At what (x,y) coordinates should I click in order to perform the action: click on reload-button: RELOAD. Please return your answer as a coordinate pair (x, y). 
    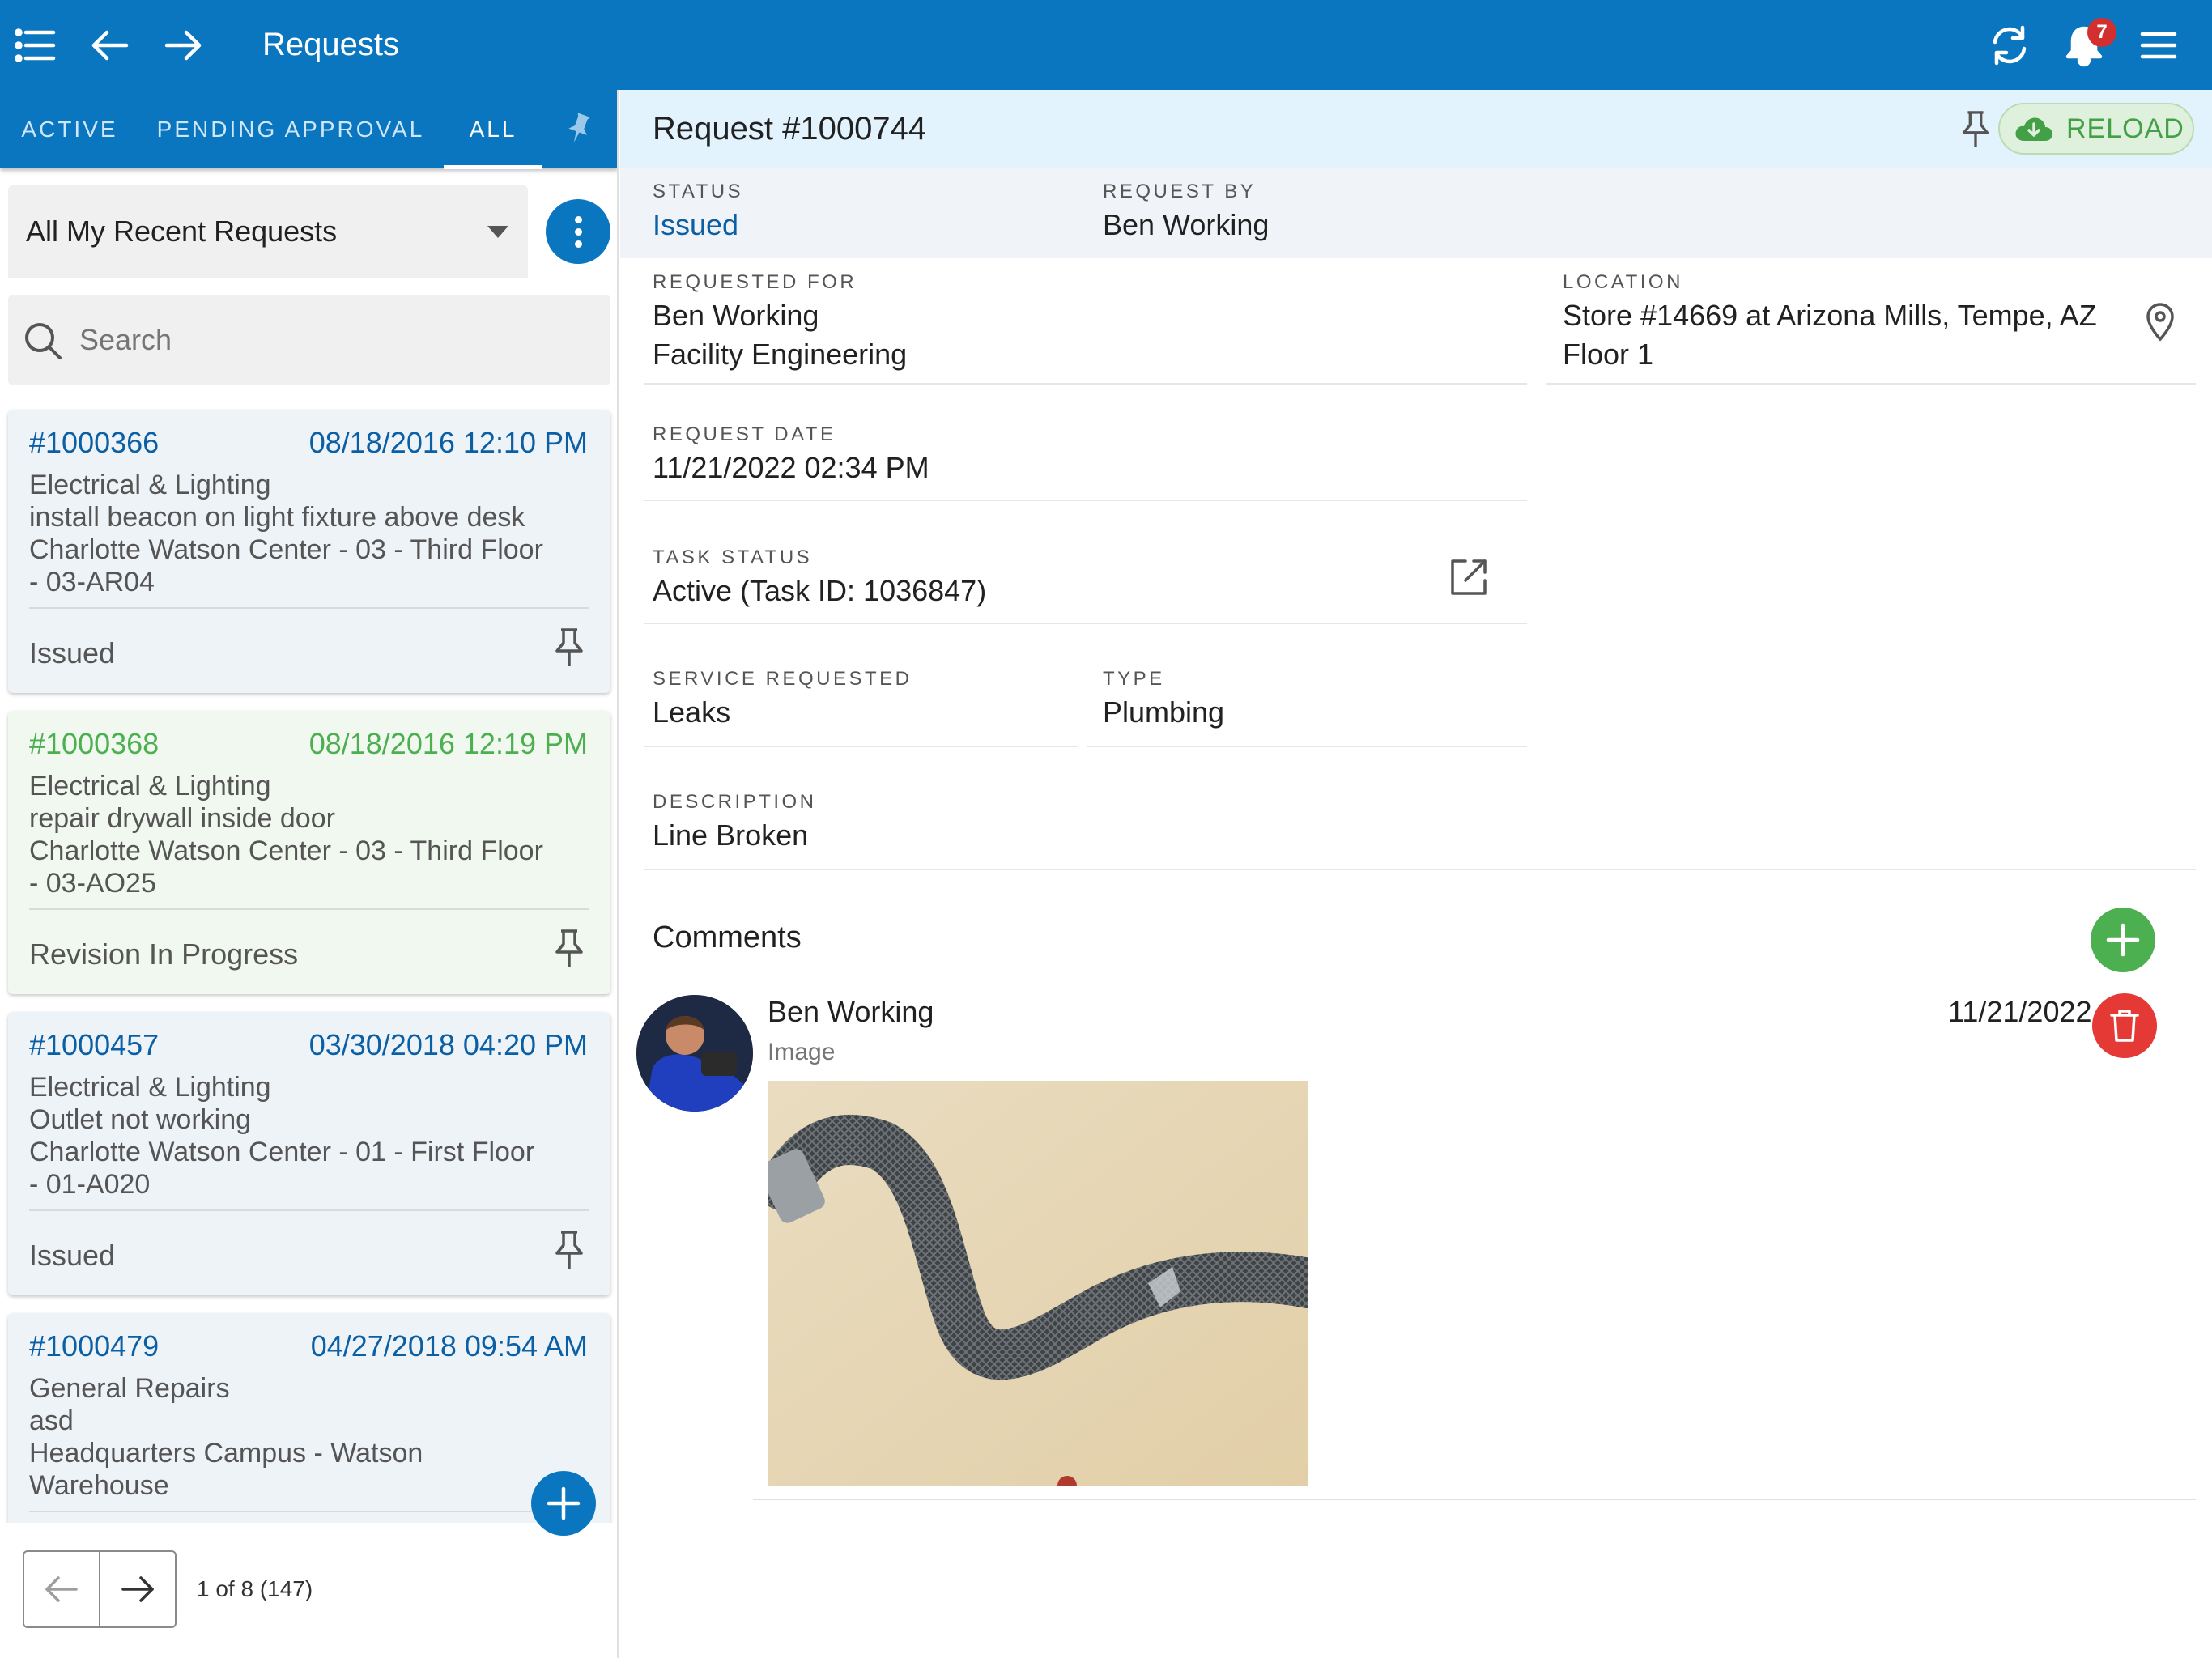
    Looking at the image, I should click on (2096, 129).